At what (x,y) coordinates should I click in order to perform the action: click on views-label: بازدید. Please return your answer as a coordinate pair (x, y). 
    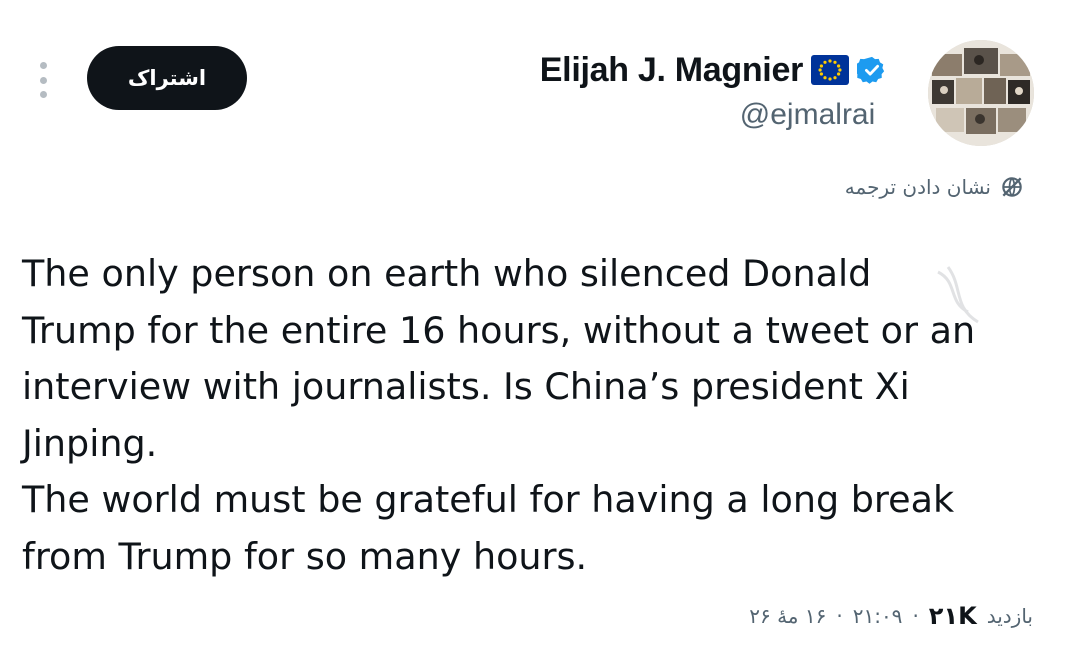
    Looking at the image, I should click on (1009, 616).